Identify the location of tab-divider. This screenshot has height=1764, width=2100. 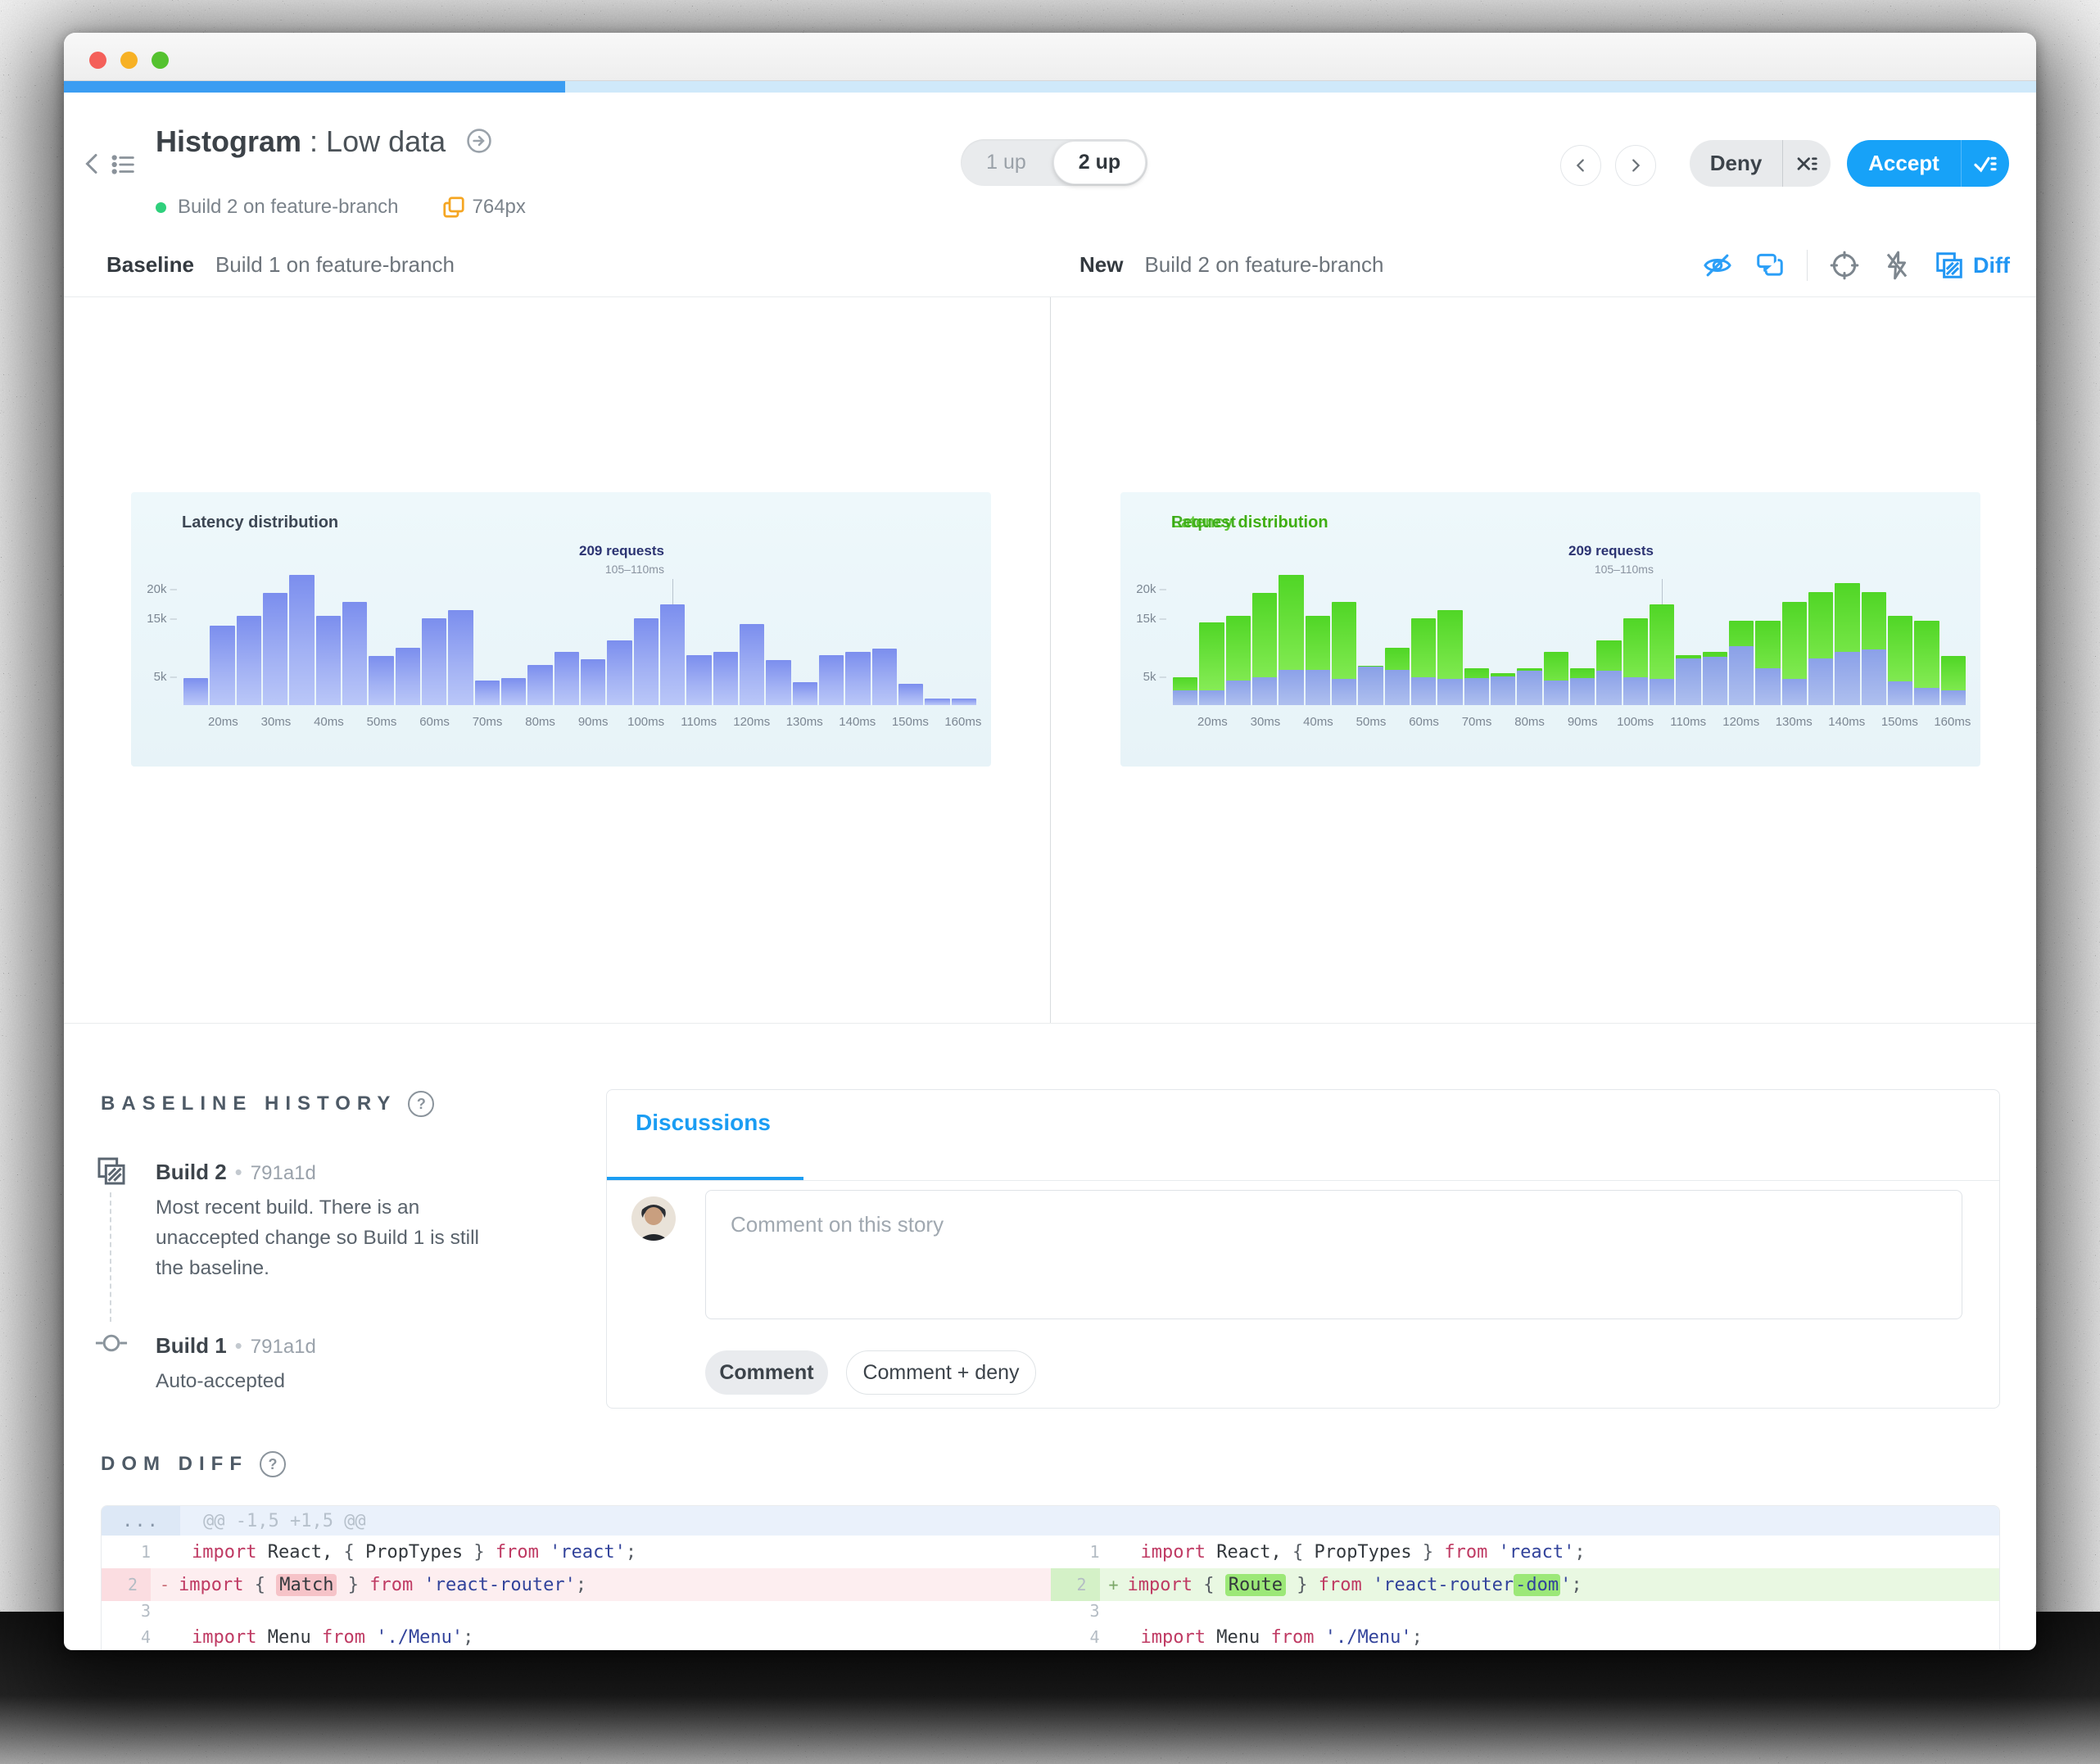
(1303, 1180).